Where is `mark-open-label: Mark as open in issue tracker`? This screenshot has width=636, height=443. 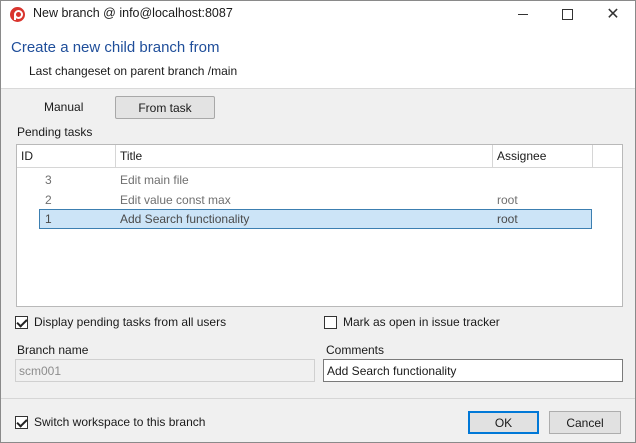
mark-open-label: Mark as open in issue tracker is located at coordinates (421, 322).